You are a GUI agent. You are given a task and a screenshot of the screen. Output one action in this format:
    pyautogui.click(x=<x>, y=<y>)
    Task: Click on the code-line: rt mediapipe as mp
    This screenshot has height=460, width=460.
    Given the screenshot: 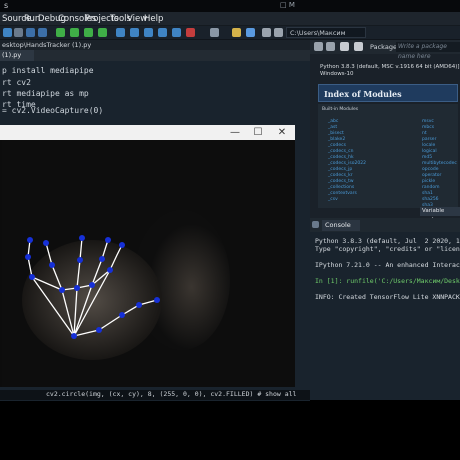 What is the action you would take?
    pyautogui.click(x=45, y=93)
    